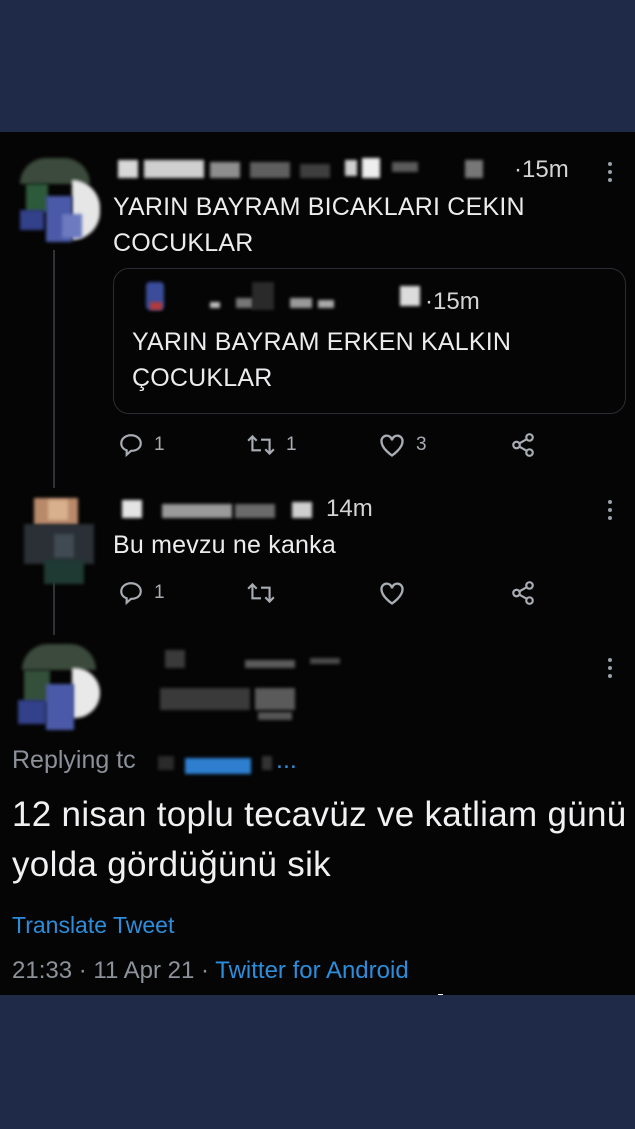  What do you see at coordinates (93, 925) in the screenshot?
I see `translate-tweet-link: Translate Tweet` at bounding box center [93, 925].